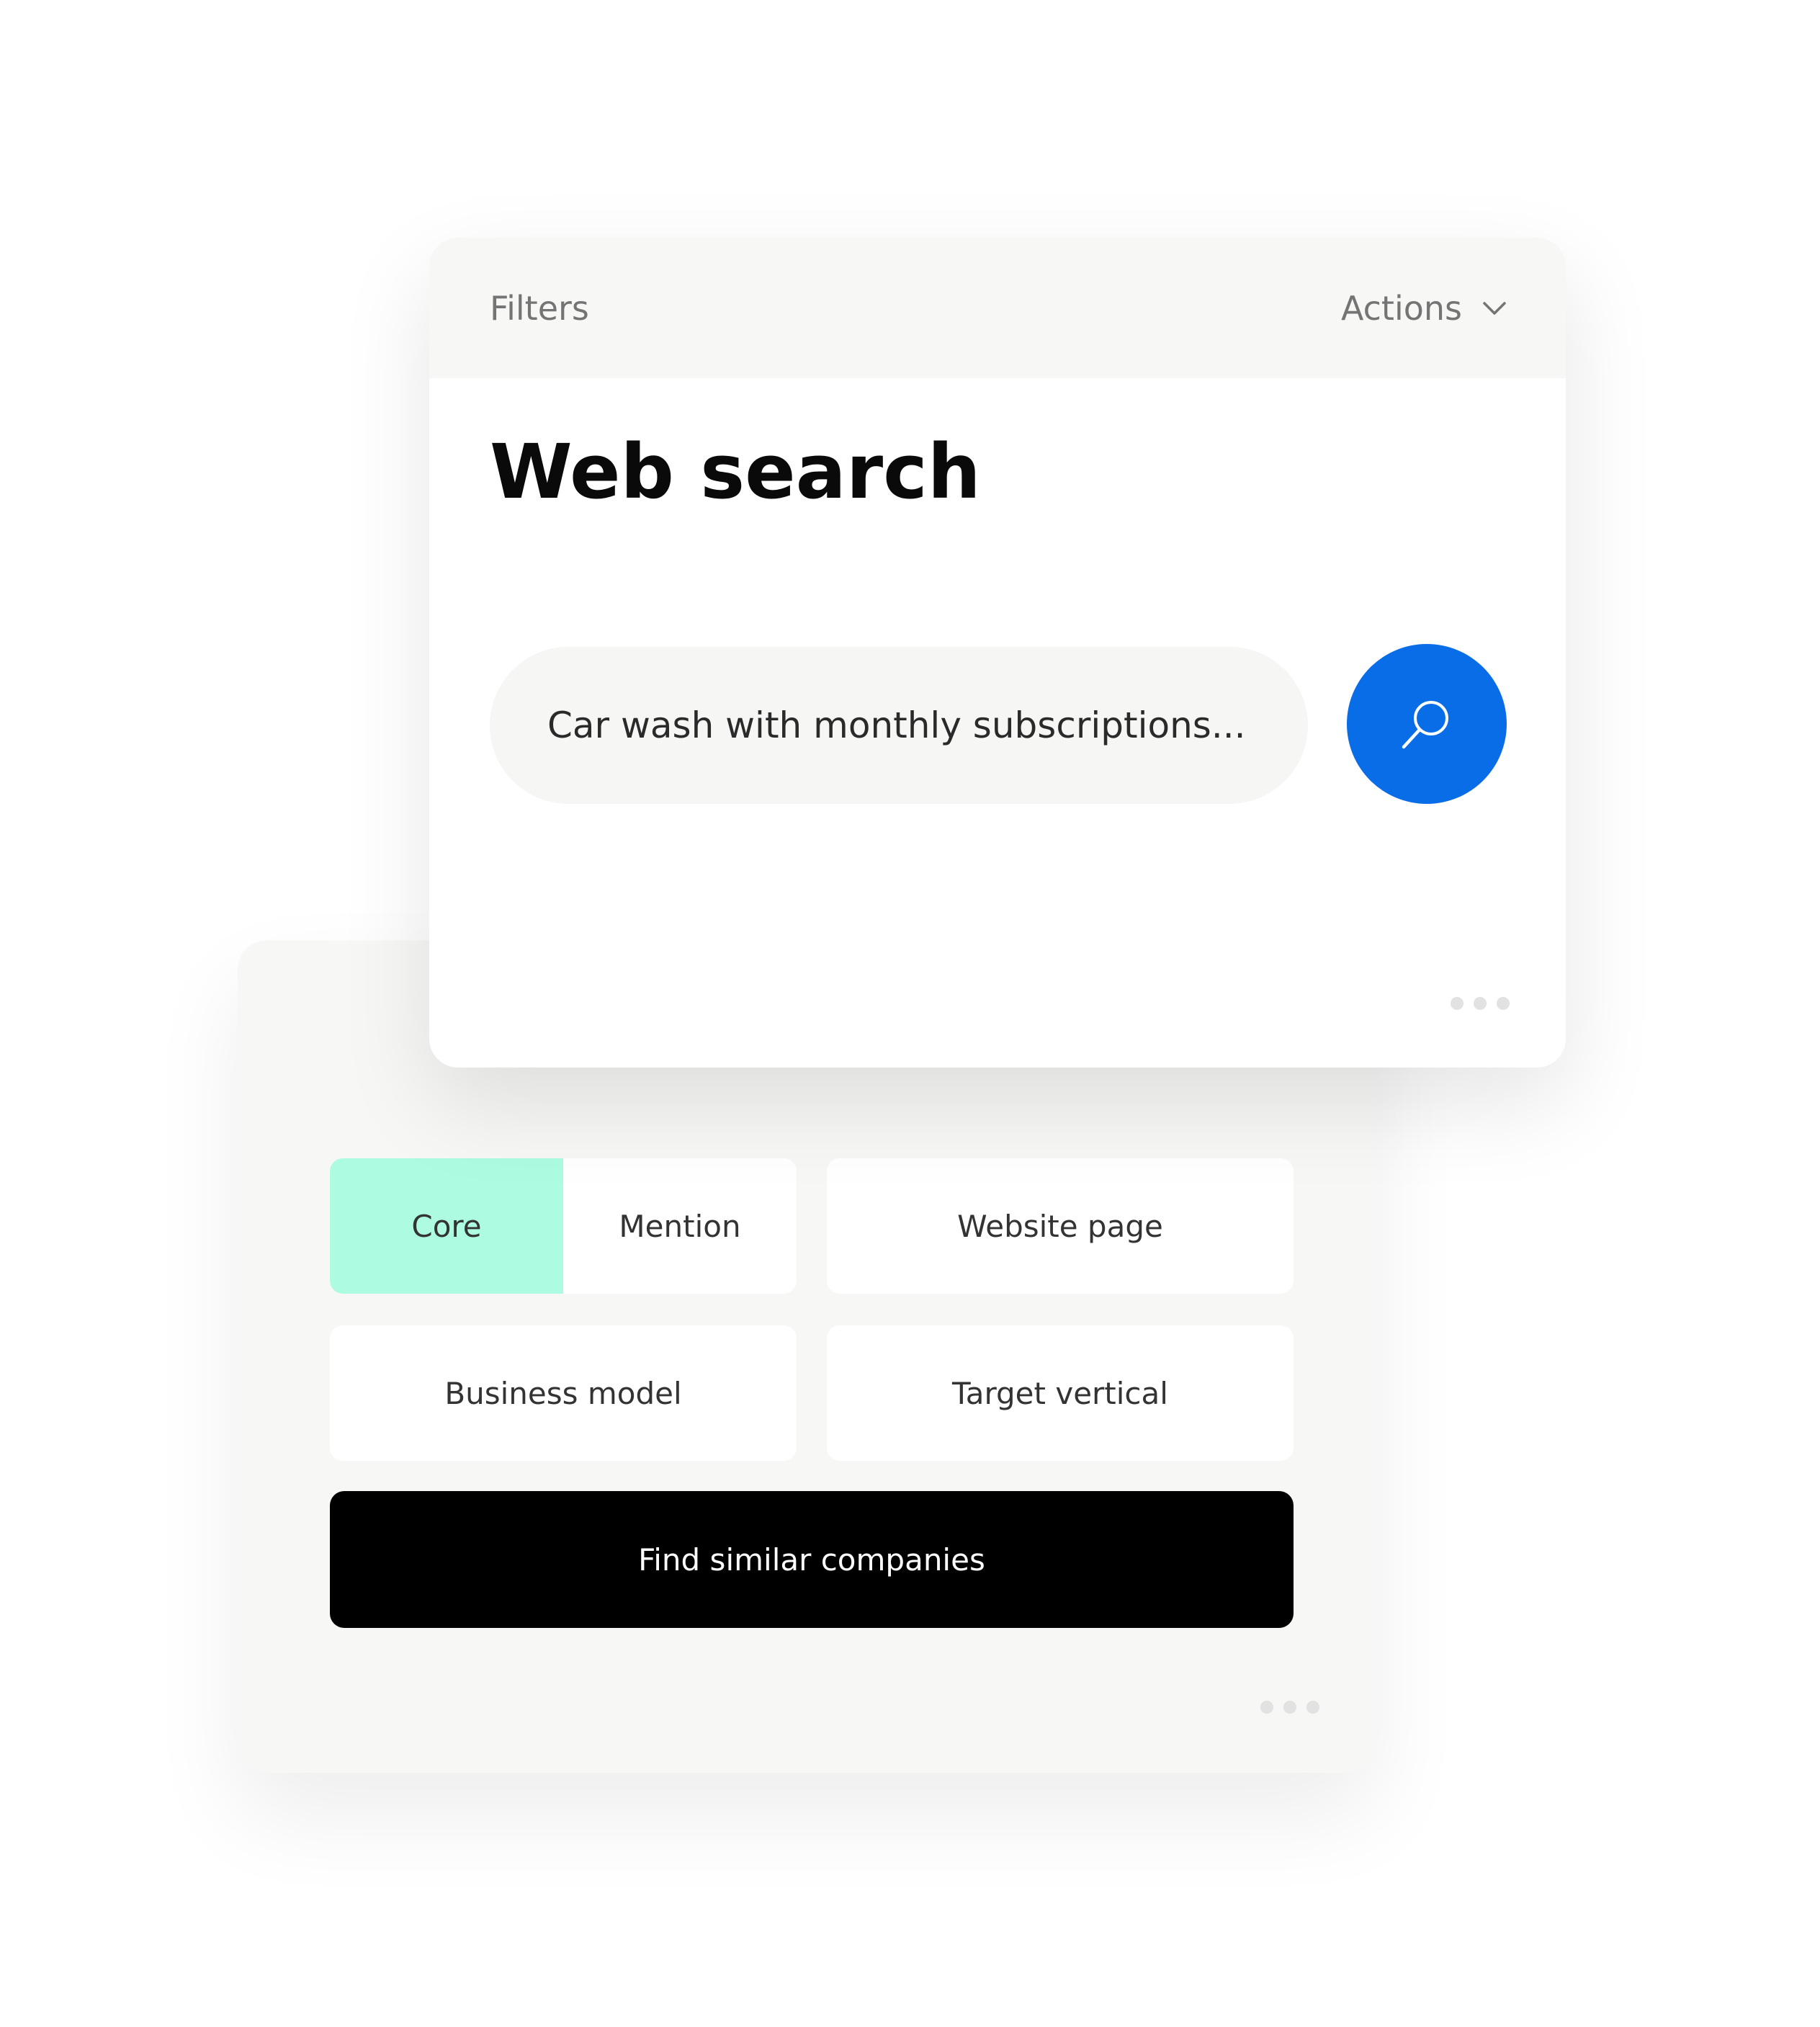 The image size is (1820, 2027). I want to click on search-icon, so click(1425, 725).